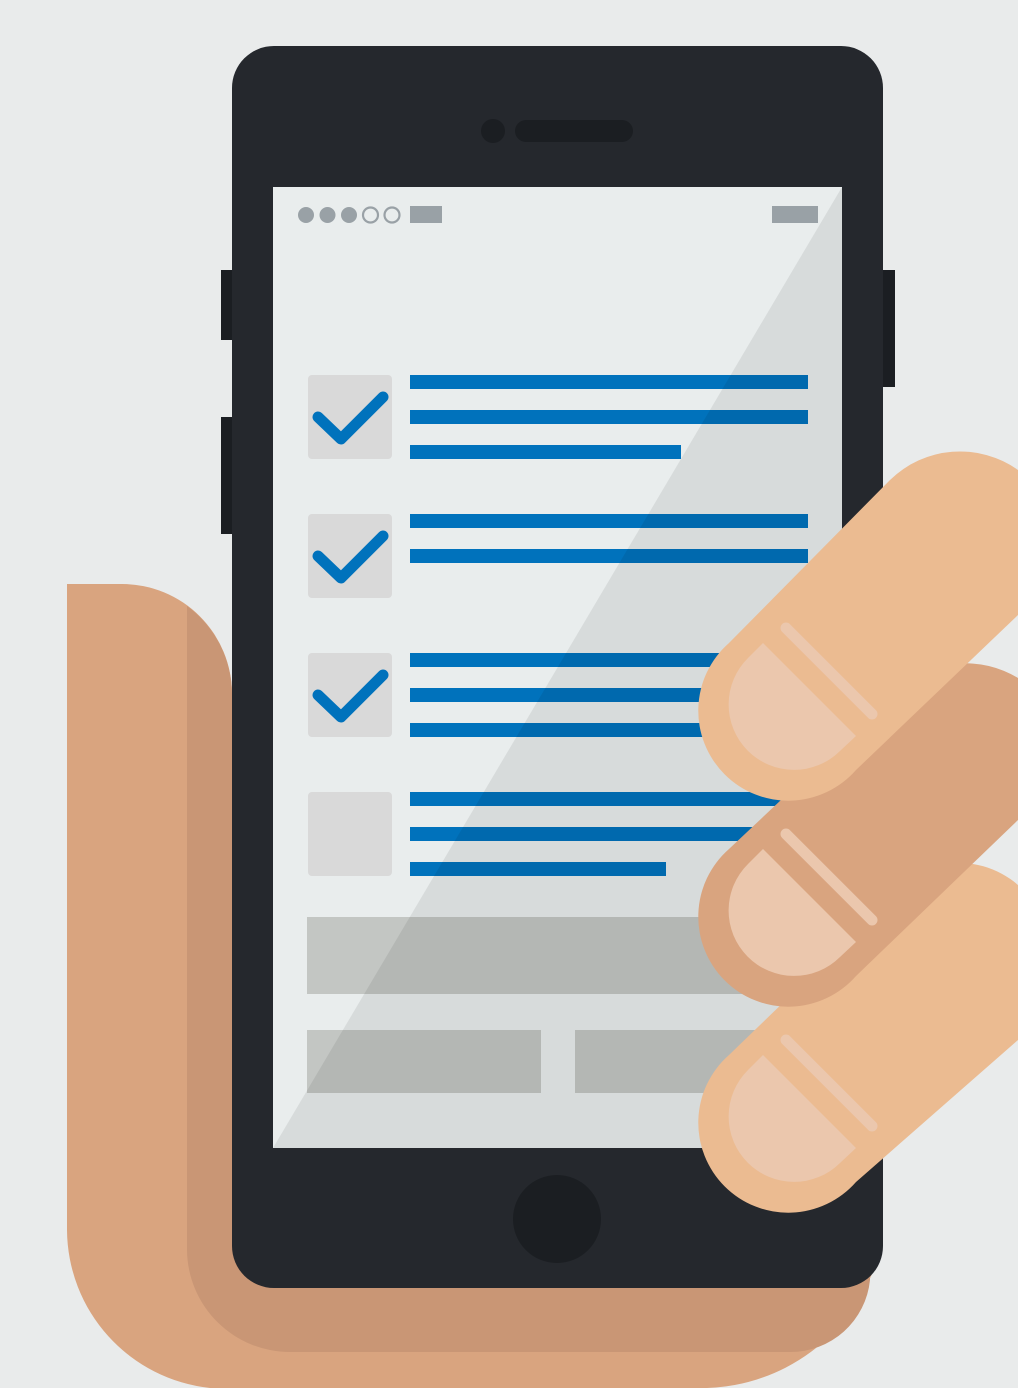 Image resolution: width=1018 pixels, height=1388 pixels. What do you see at coordinates (426, 214) in the screenshot?
I see `carrier-indicator` at bounding box center [426, 214].